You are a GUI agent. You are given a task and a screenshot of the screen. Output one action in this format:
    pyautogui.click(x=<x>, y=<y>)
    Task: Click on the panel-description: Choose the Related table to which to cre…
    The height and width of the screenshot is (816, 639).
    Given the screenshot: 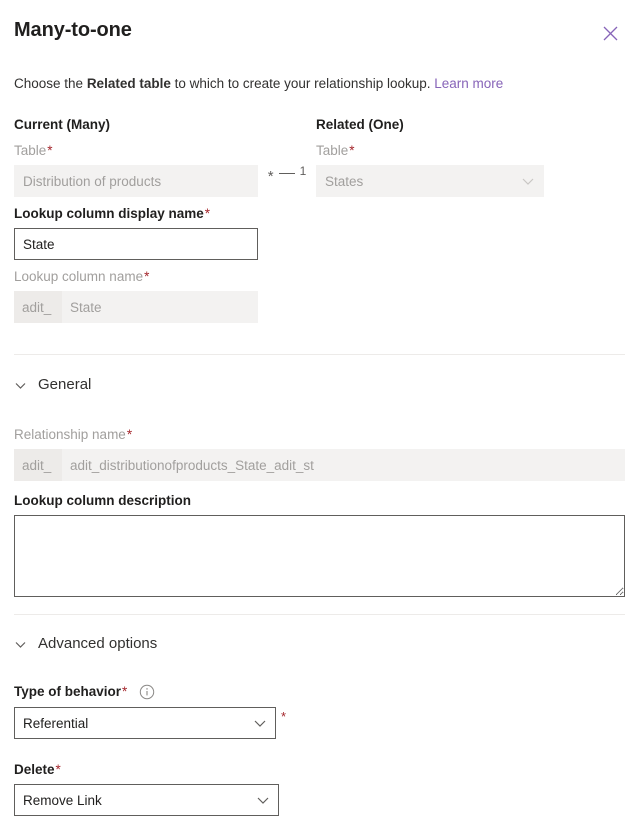 What is the action you would take?
    pyautogui.click(x=319, y=84)
    